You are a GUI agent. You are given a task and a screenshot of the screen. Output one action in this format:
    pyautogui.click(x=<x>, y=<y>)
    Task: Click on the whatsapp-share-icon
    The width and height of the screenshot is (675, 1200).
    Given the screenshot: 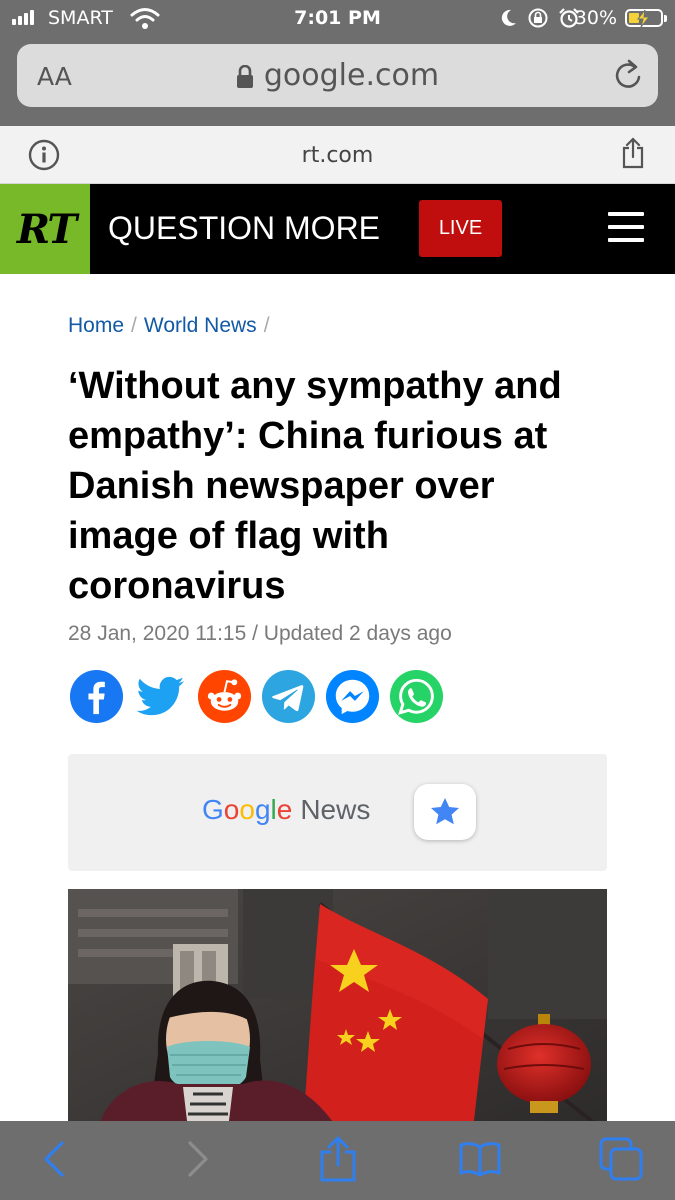 What is the action you would take?
    pyautogui.click(x=416, y=696)
    